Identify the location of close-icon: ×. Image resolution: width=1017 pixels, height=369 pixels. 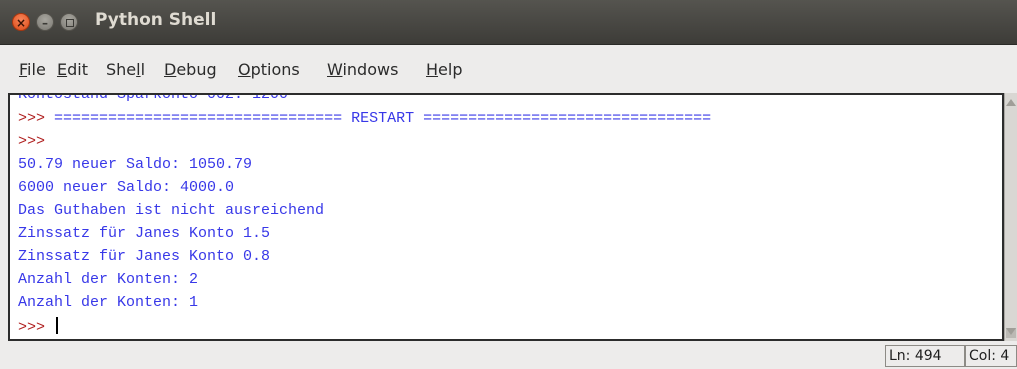
(21, 22).